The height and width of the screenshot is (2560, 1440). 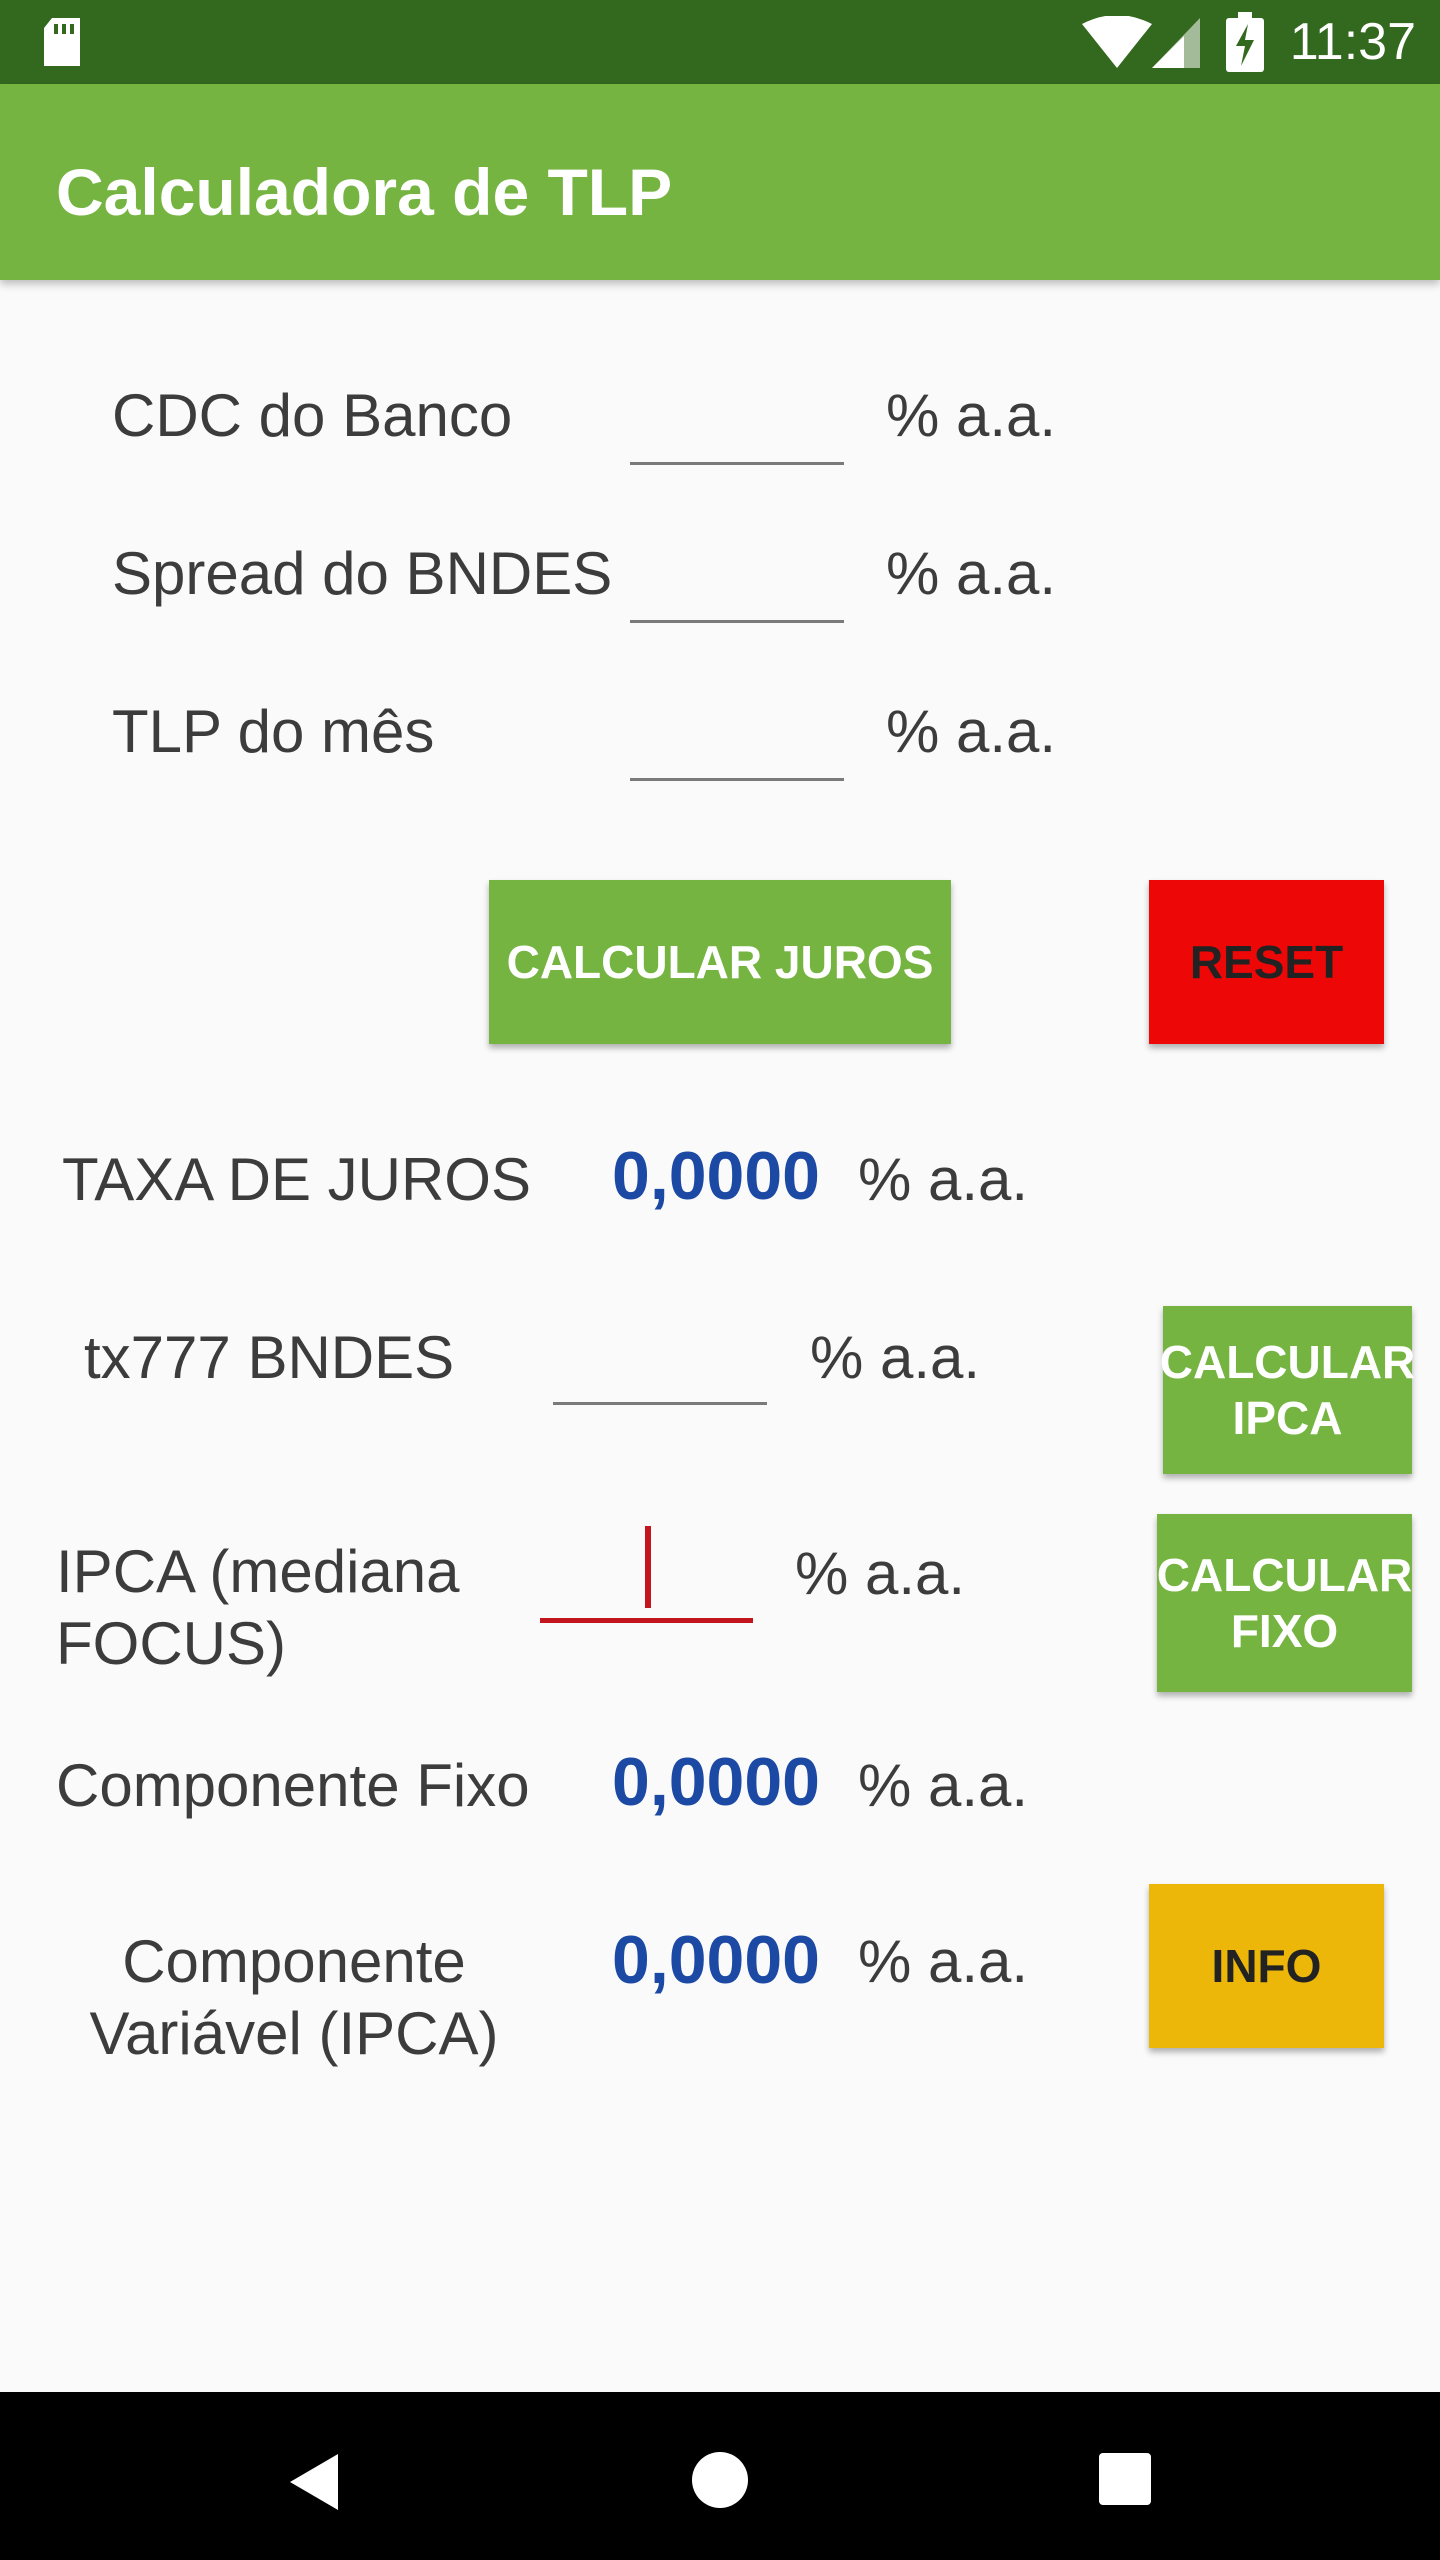 What do you see at coordinates (312, 415) in the screenshot?
I see `cdc-label: CDC do Banco` at bounding box center [312, 415].